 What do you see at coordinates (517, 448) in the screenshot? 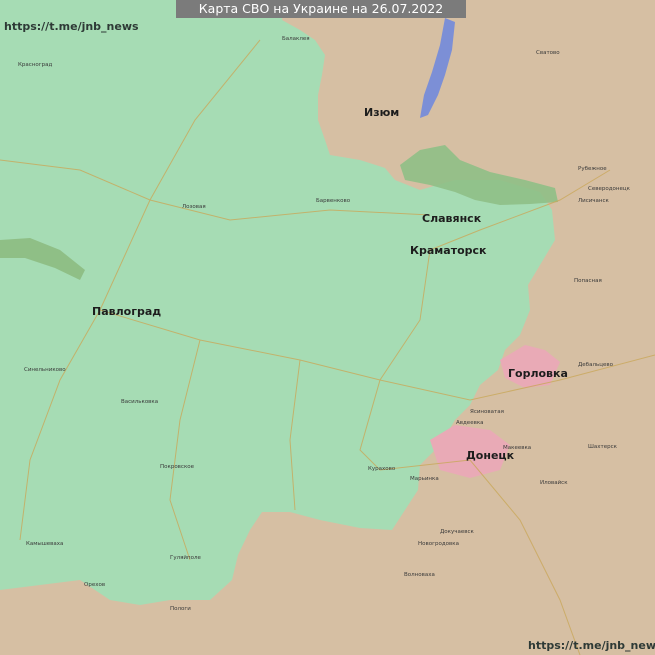
I see `town-makeevka: Макеевка` at bounding box center [517, 448].